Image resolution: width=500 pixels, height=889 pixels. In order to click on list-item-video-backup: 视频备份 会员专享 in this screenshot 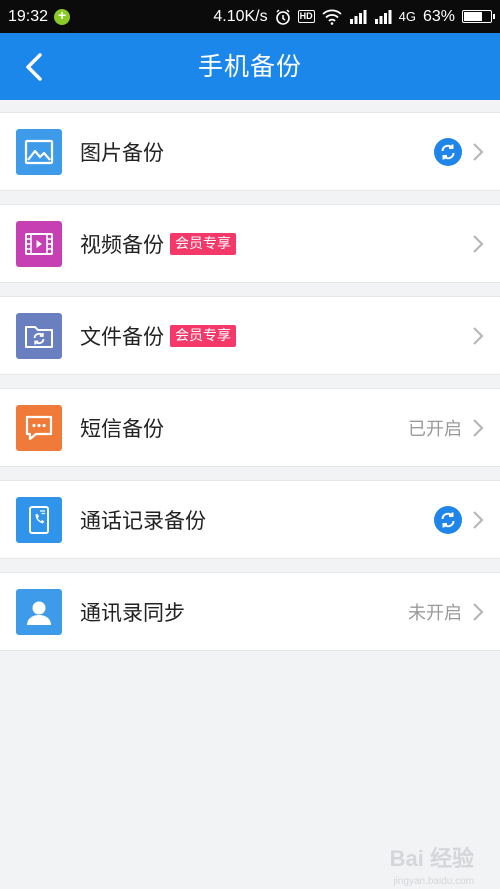, I will do `click(250, 243)`.